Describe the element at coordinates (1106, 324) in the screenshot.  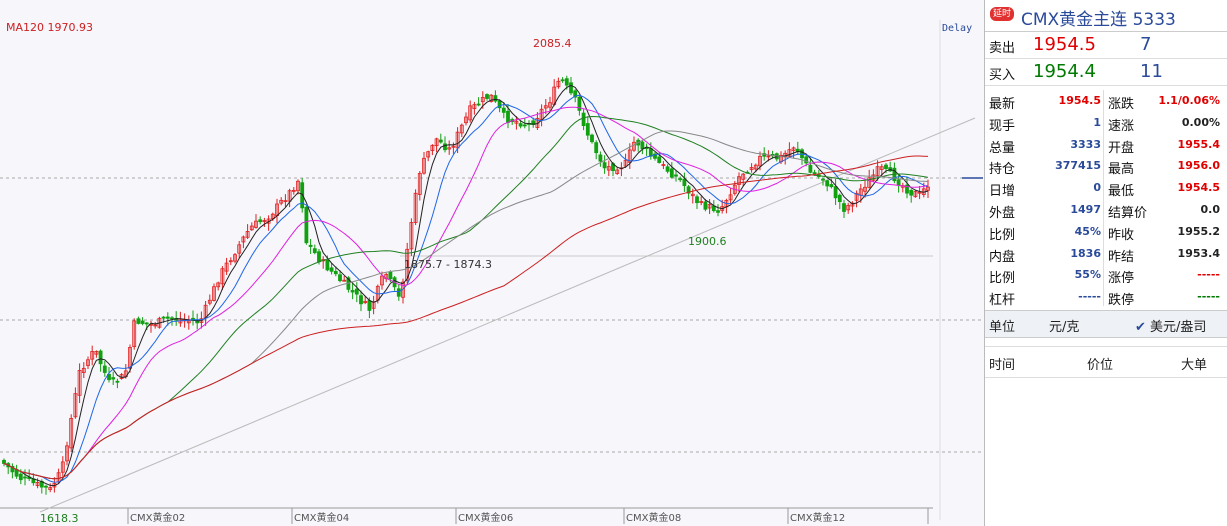
I see `unit-row: 单位 元/克 ✔ 美元/盎司` at that location.